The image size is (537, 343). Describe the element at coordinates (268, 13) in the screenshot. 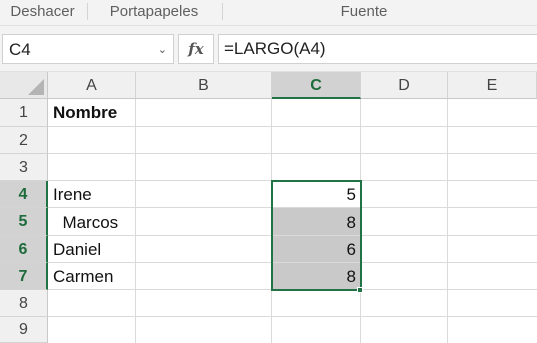

I see `ribbon-group-labels: Deshacer Portapapeles Fuente` at that location.